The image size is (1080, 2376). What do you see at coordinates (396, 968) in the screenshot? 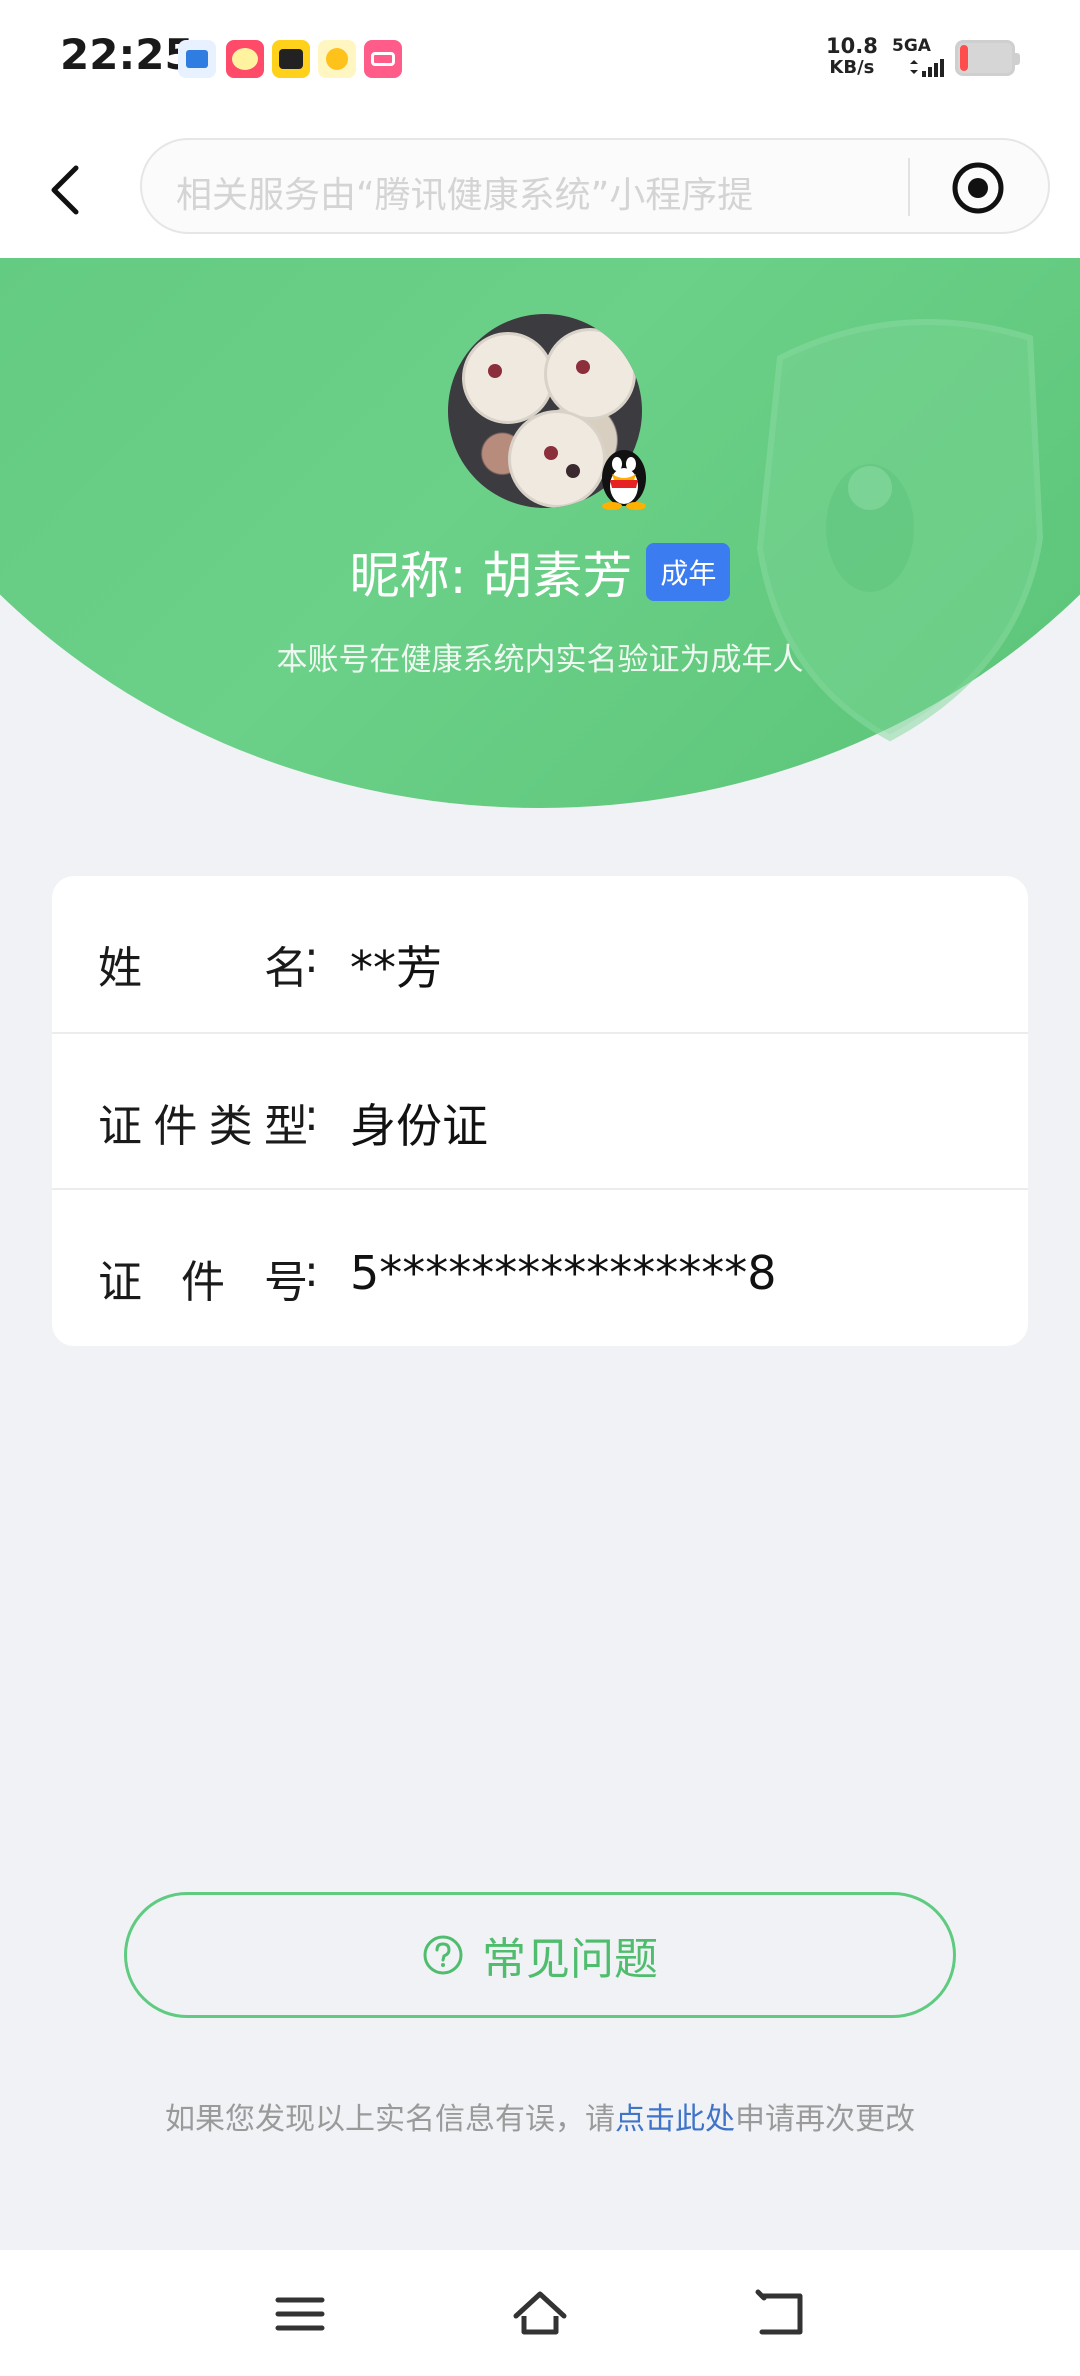
I see `info-value-name: **芳` at bounding box center [396, 968].